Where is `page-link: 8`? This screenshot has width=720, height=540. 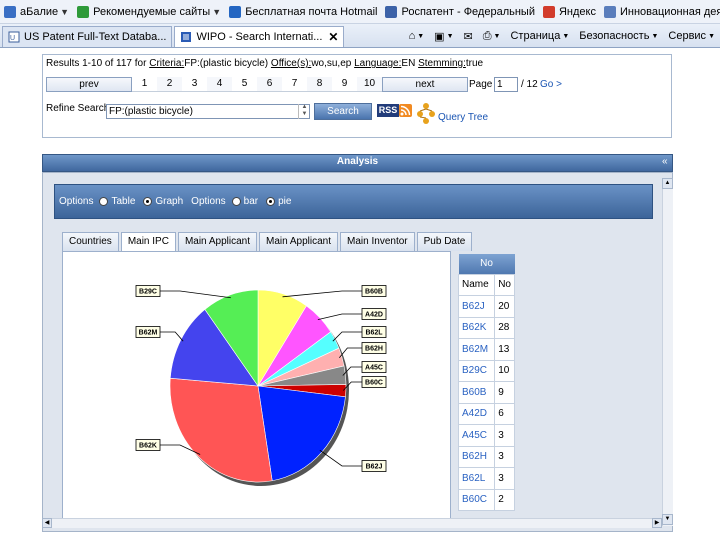 page-link: 8 is located at coordinates (319, 84).